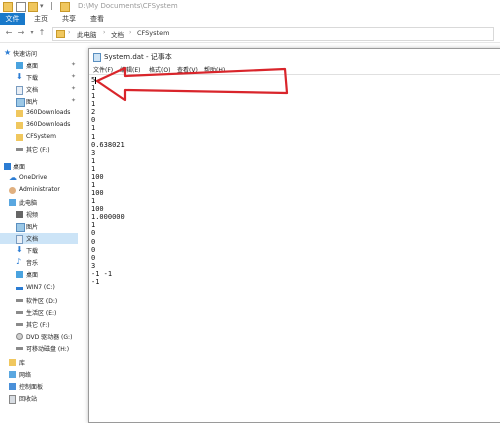 Image resolution: width=500 pixels, height=423 pixels. I want to click on sidebar-item-cfsystem: CFSystem, so click(39, 137).